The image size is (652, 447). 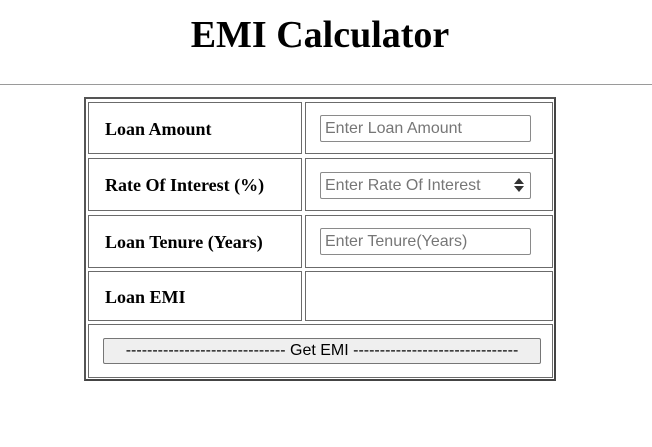 What do you see at coordinates (195, 296) in the screenshot?
I see `loan-emi-label-cell: Loan EMI` at bounding box center [195, 296].